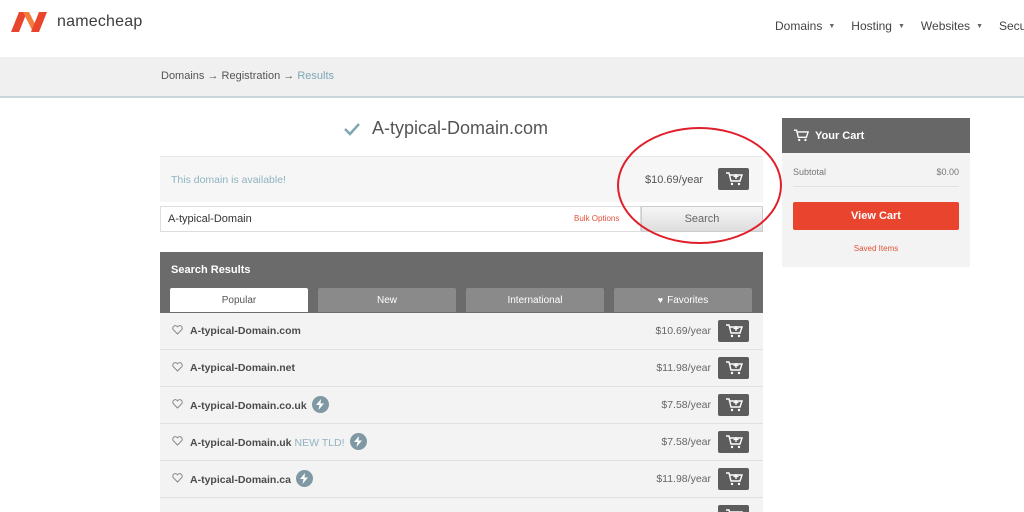 The width and height of the screenshot is (1024, 512). Describe the element at coordinates (876, 135) in the screenshot. I see `cart-header: Your Cart` at that location.